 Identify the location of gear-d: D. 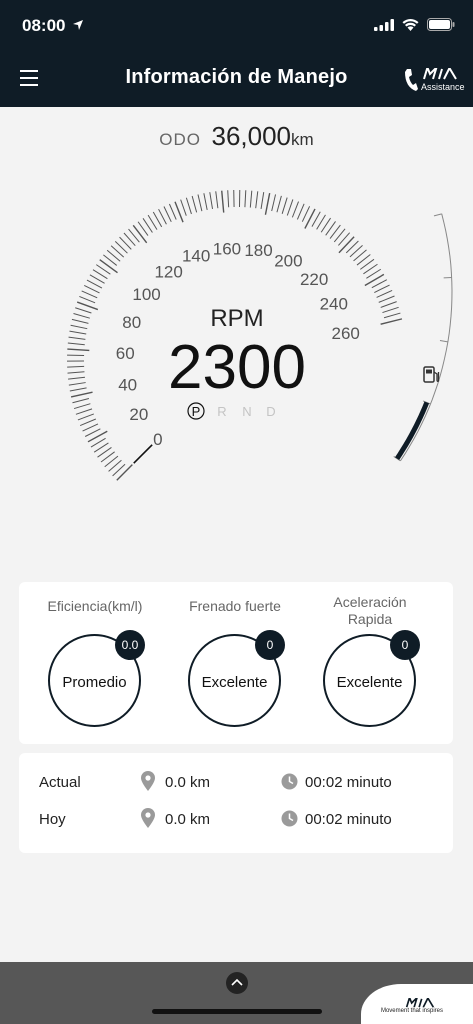
(270, 411).